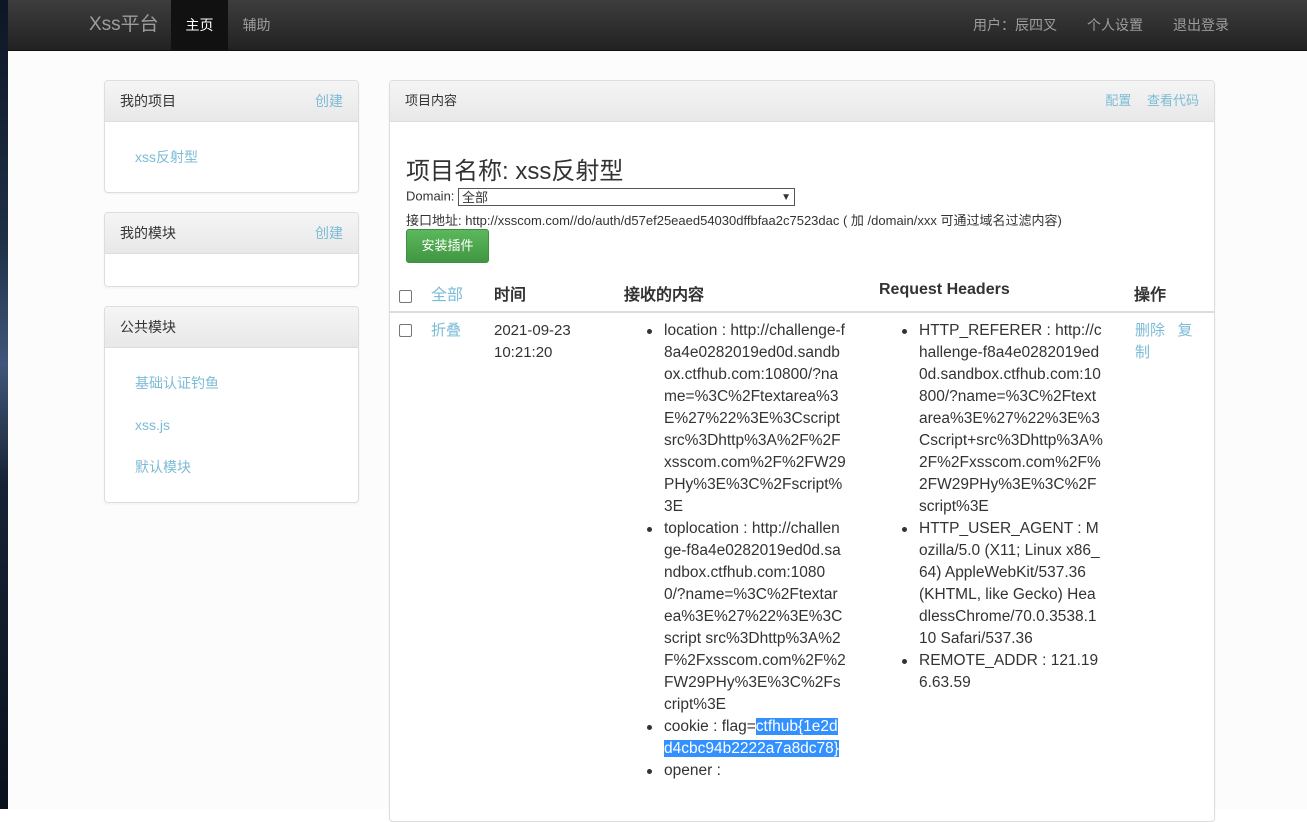 This screenshot has width=1307, height=822. What do you see at coordinates (1002, 672) in the screenshot?
I see `header-remote-addr: REMOTE_ADDR : 121.196.63.59` at bounding box center [1002, 672].